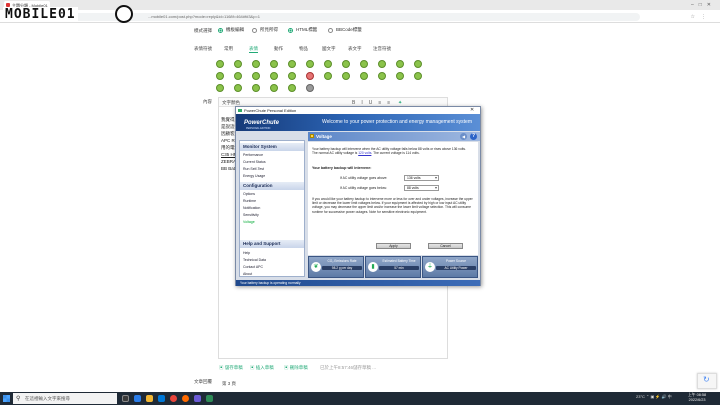  Describe the element at coordinates (701, 17) in the screenshot. I see `browser-toolbar-icons: ☆⋮` at that location.